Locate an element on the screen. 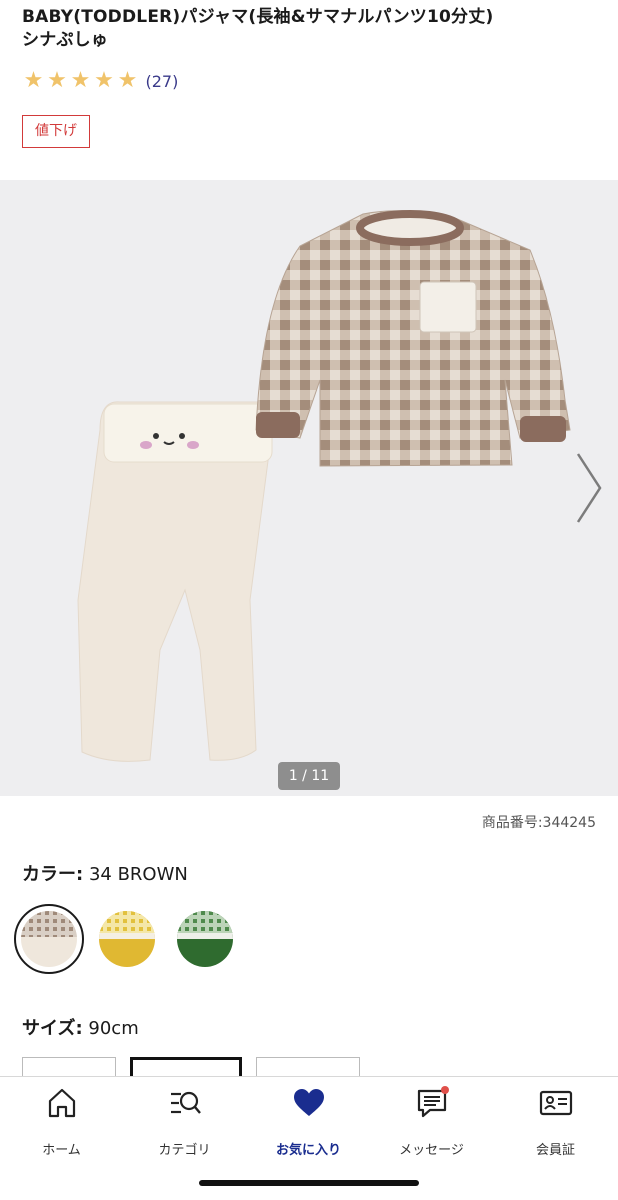 This screenshot has width=618, height=1200. brown-swatch-image is located at coordinates (49, 939).